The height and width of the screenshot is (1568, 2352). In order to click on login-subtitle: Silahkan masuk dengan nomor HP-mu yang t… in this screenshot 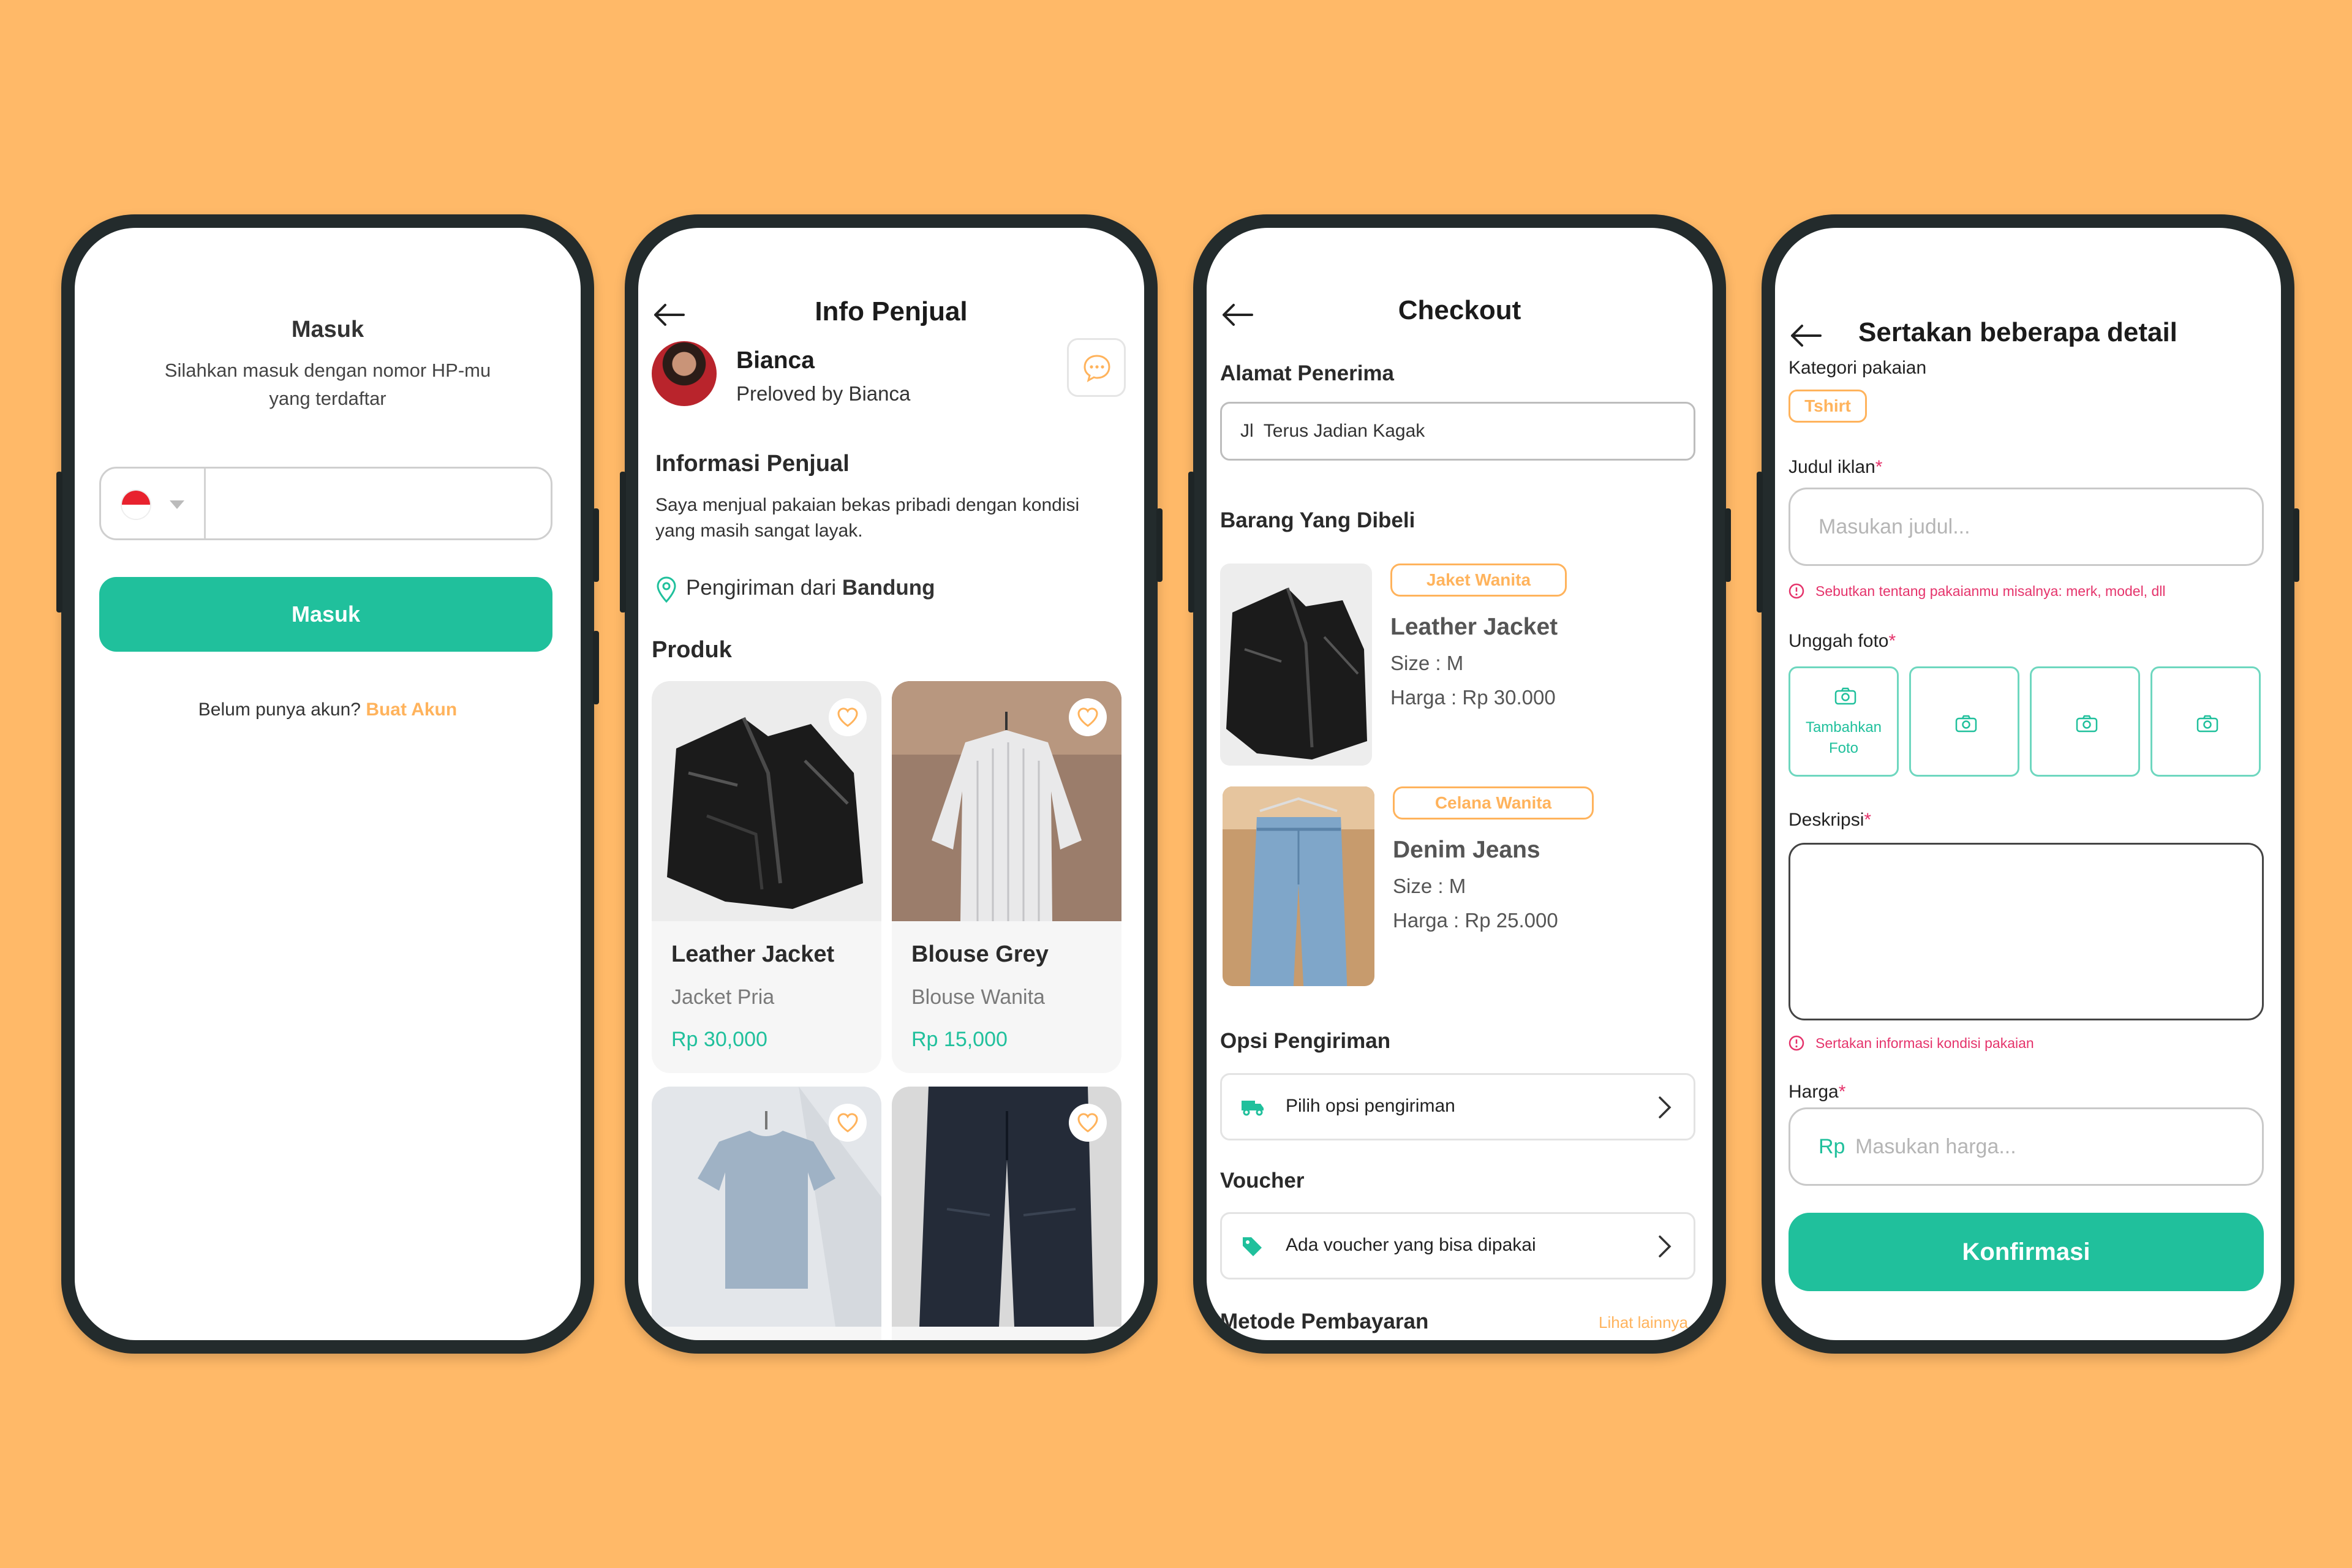, I will do `click(328, 385)`.